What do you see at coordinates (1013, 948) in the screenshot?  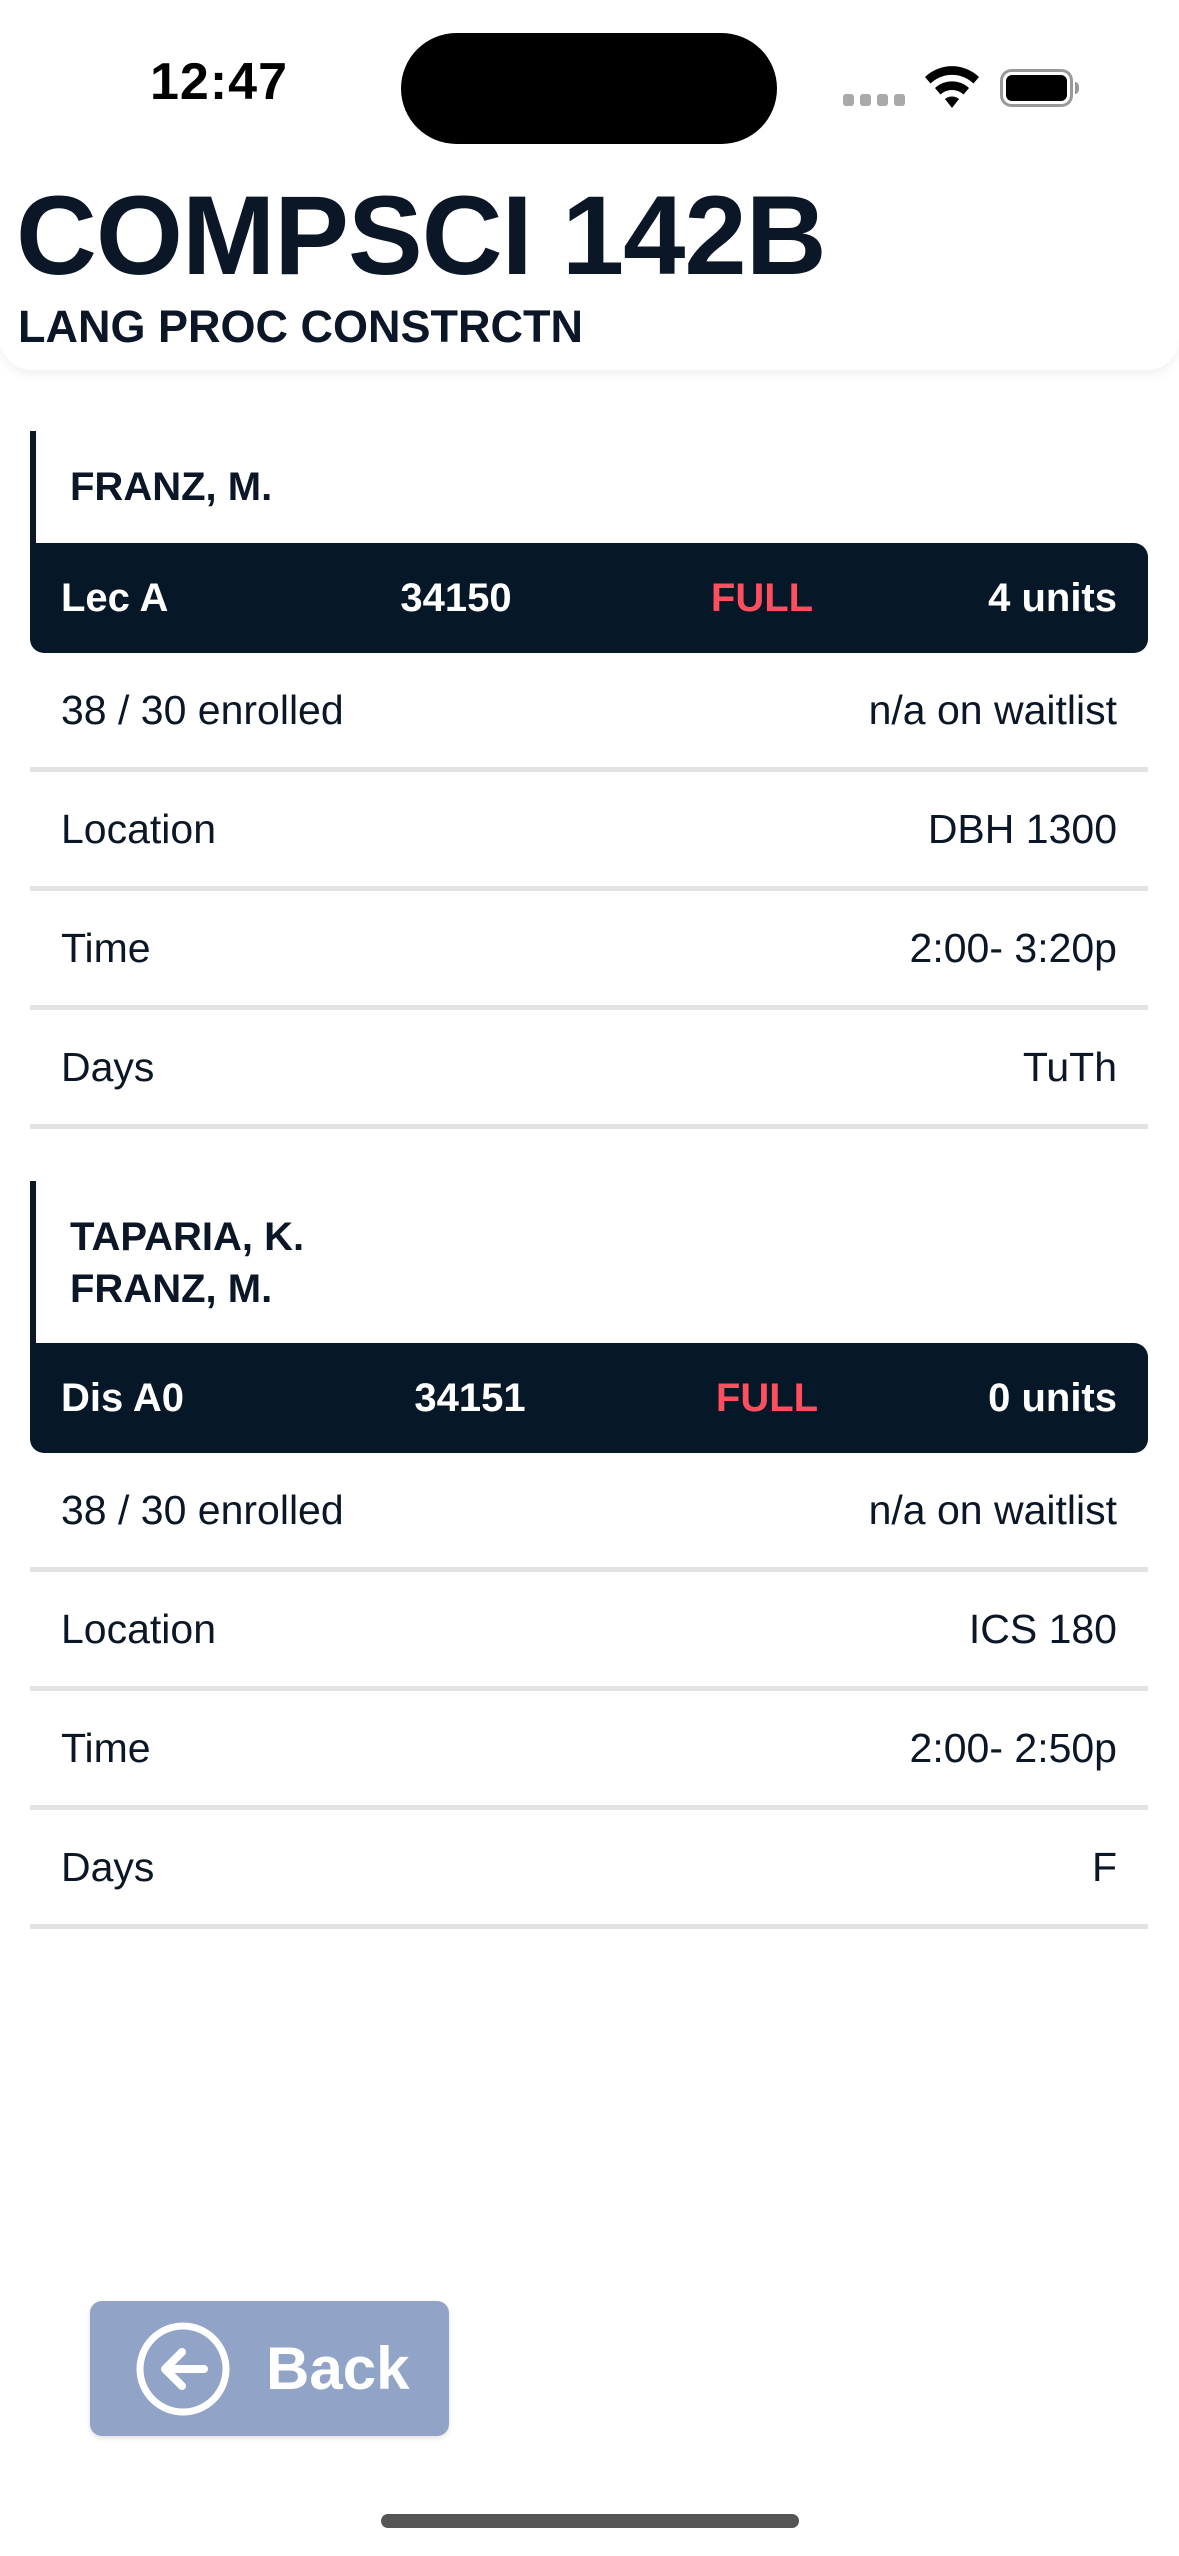 I see `time-value: 2:00- 3:20p` at bounding box center [1013, 948].